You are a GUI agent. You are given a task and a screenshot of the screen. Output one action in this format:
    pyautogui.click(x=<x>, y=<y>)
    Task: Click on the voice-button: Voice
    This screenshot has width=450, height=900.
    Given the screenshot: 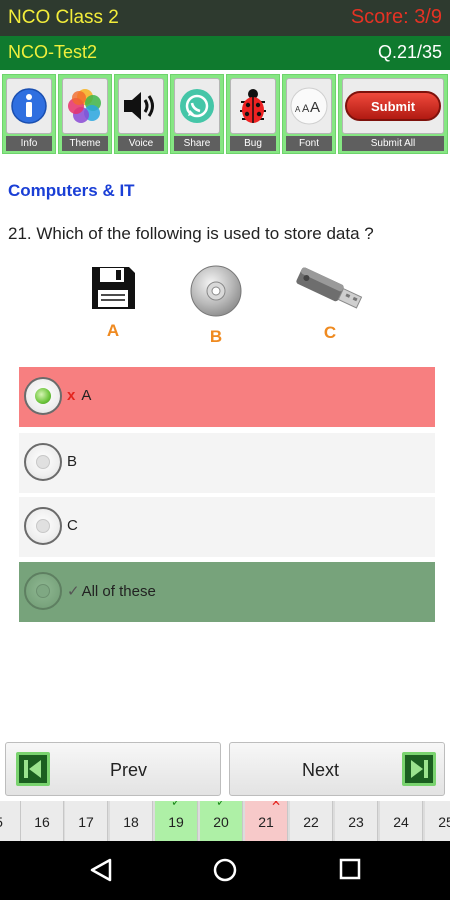 What is the action you would take?
    pyautogui.click(x=141, y=114)
    